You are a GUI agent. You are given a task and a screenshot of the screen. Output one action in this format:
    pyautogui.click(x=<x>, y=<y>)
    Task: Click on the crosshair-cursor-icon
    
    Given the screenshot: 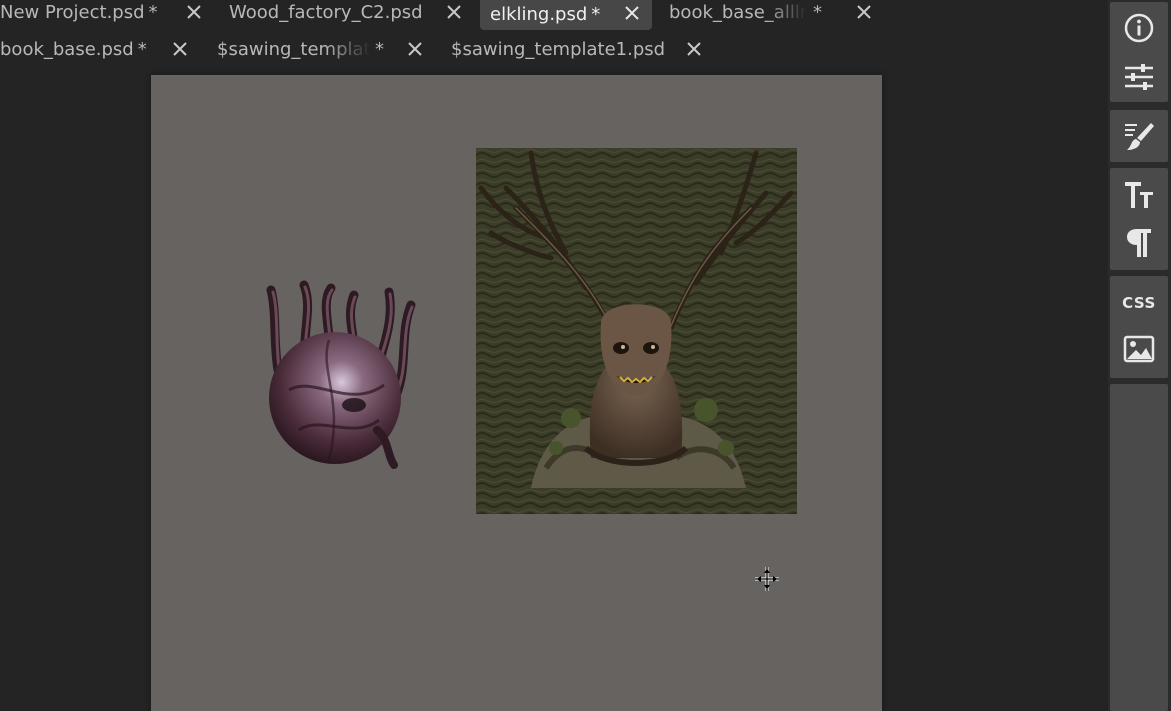 What is the action you would take?
    pyautogui.click(x=767, y=579)
    